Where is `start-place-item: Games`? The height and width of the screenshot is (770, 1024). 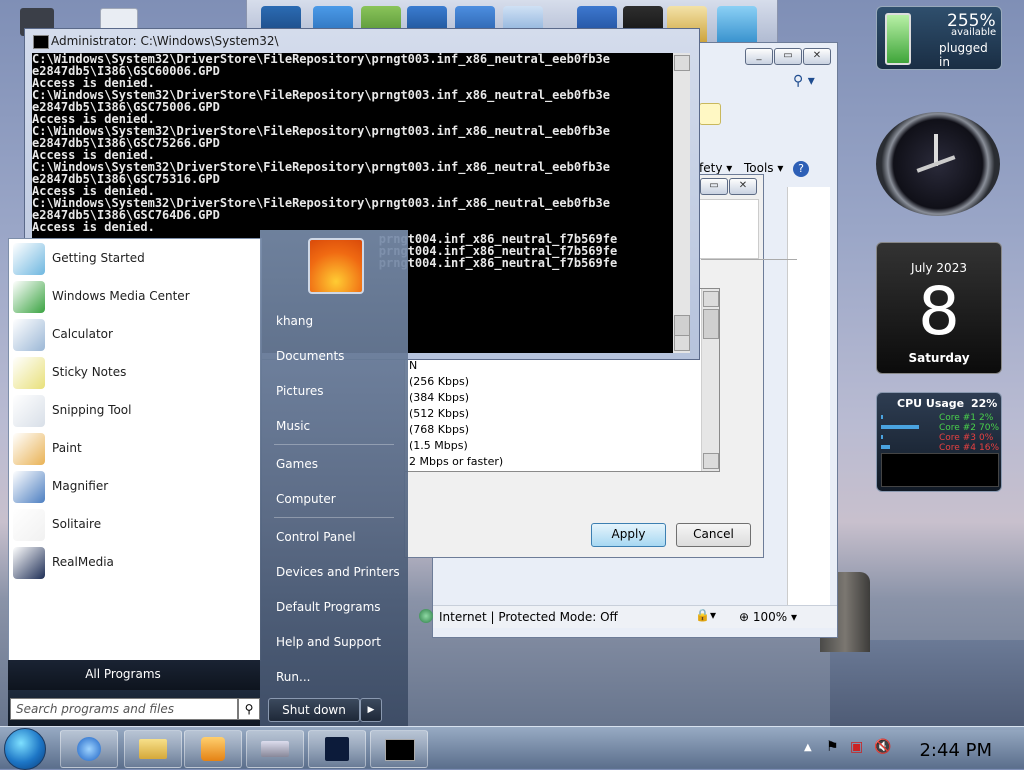
start-place-item: Games is located at coordinates (297, 464).